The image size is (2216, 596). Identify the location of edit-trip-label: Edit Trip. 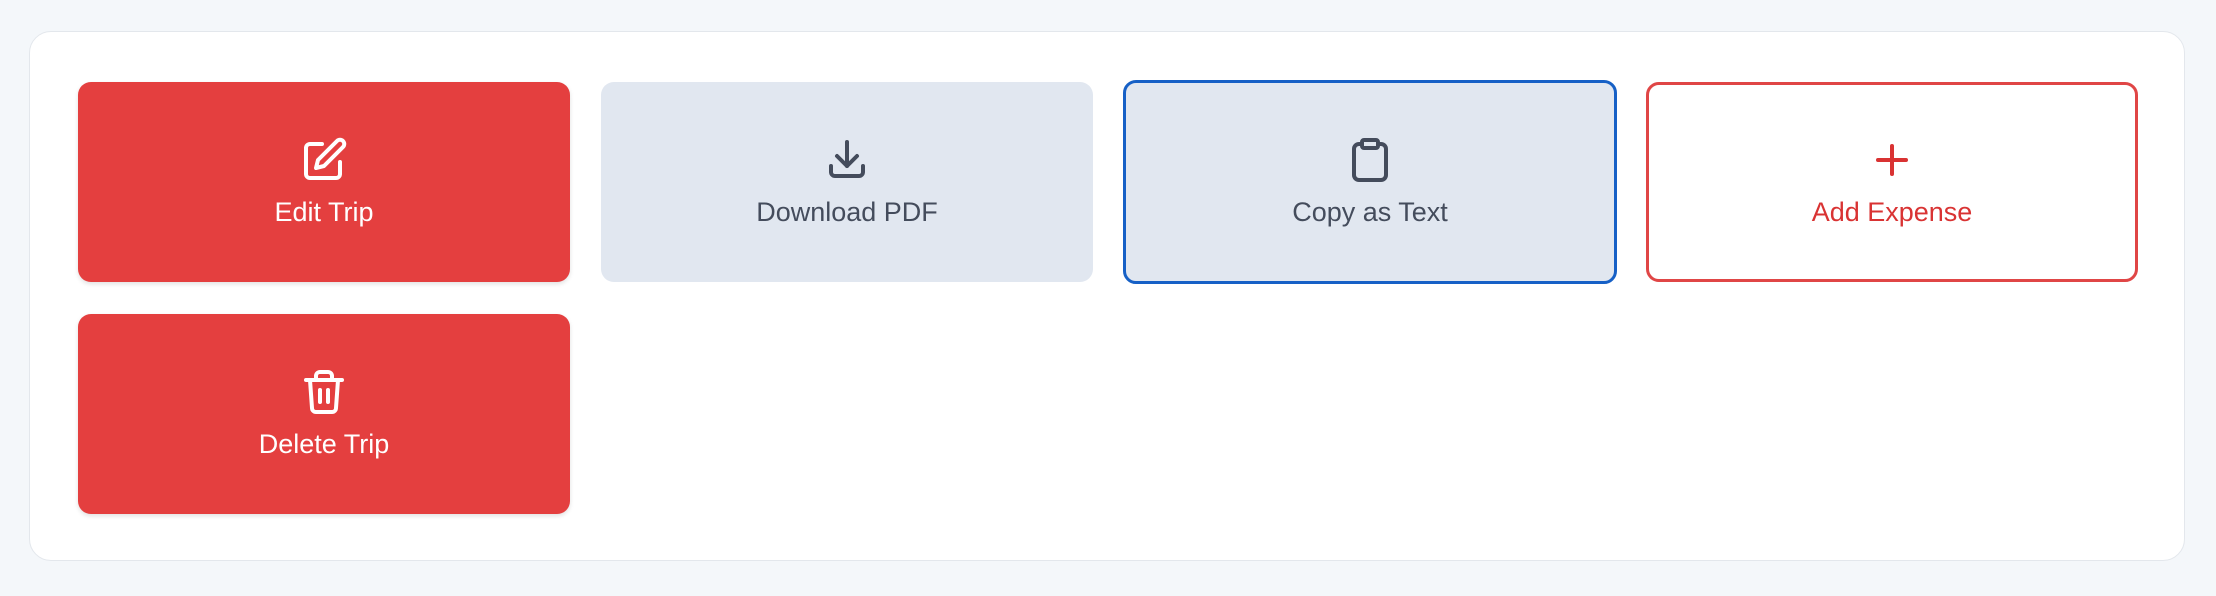
(324, 212).